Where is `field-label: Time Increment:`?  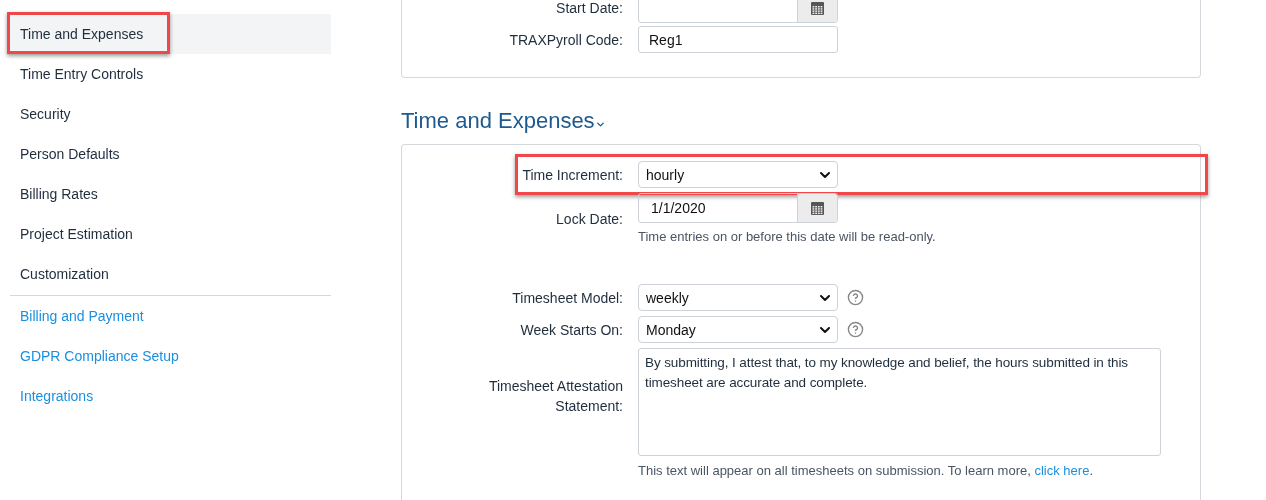
field-label: Time Increment: is located at coordinates (572, 175).